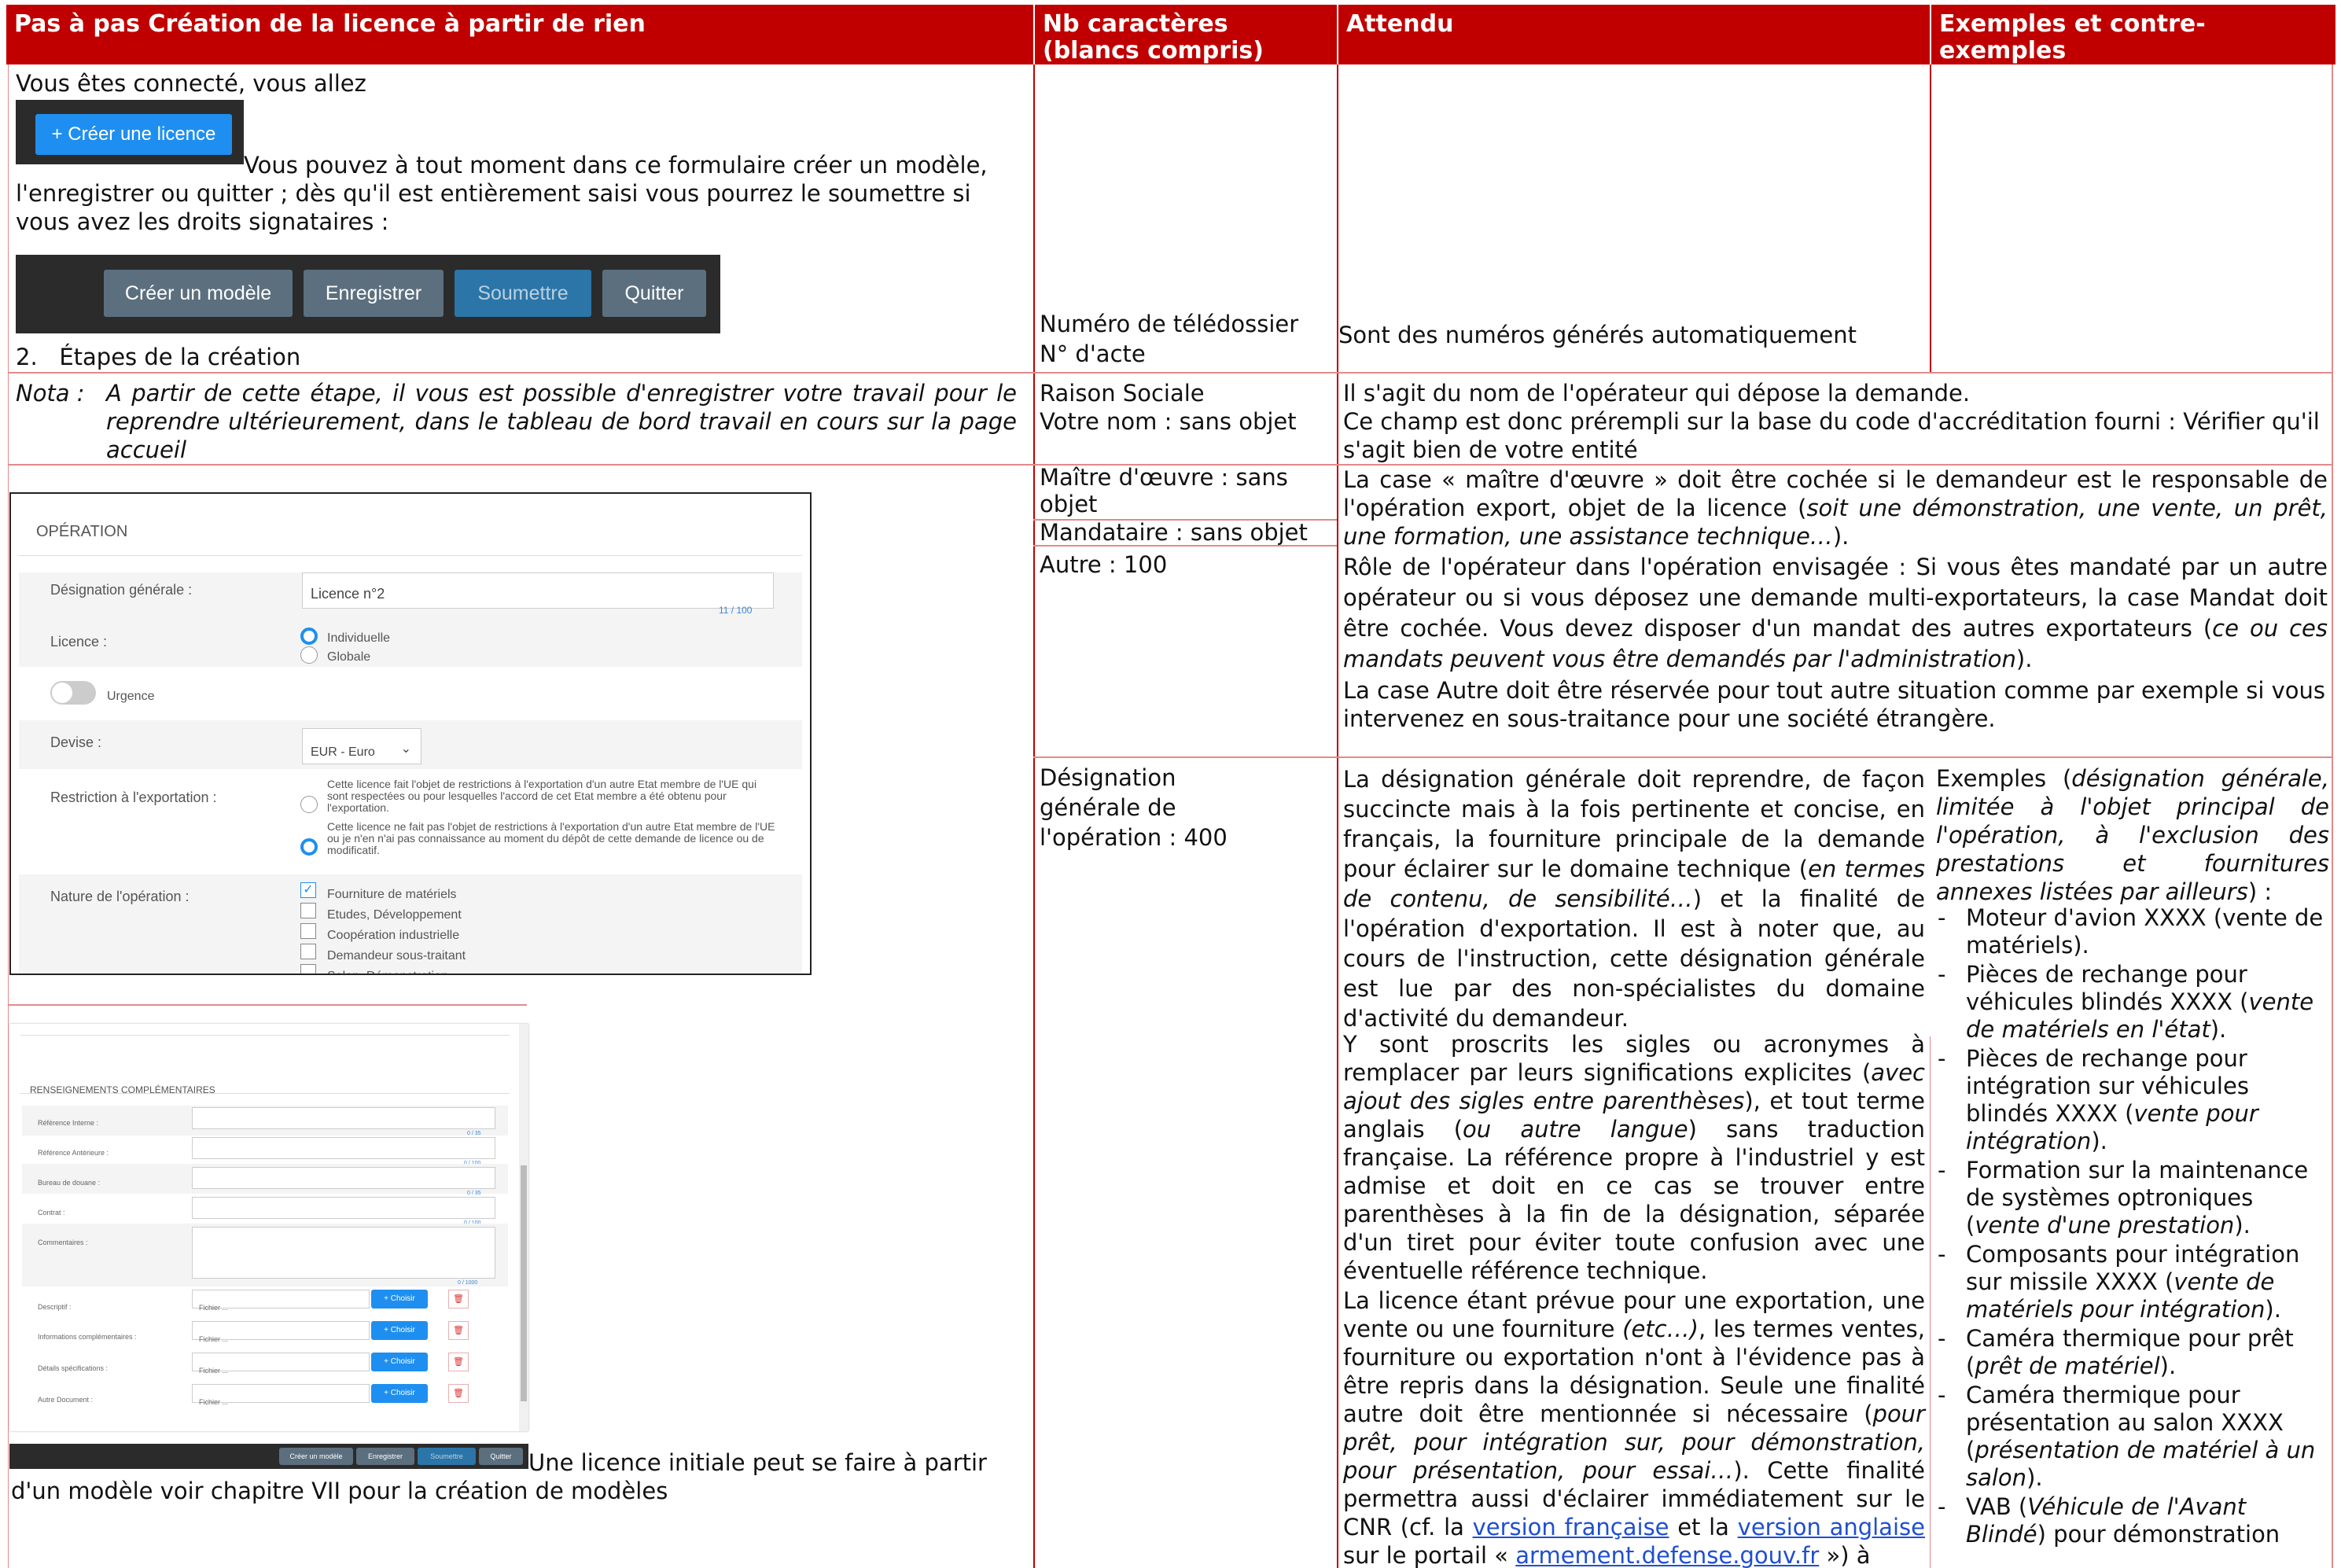  What do you see at coordinates (1634, 34) in the screenshot?
I see `header-col3: Attendu` at bounding box center [1634, 34].